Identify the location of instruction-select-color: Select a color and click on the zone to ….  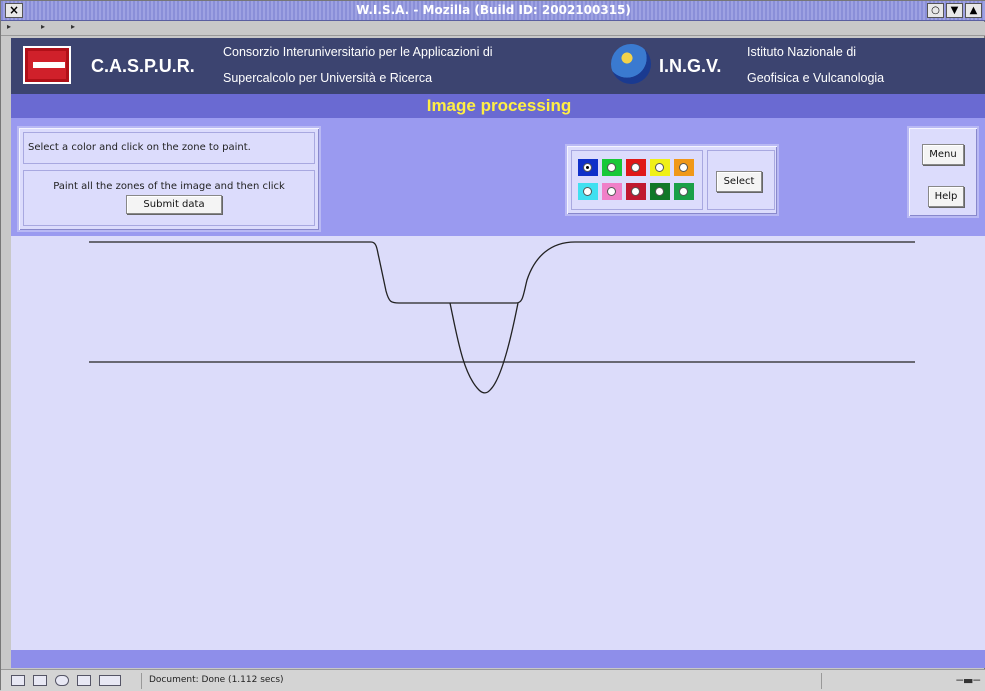
(139, 147).